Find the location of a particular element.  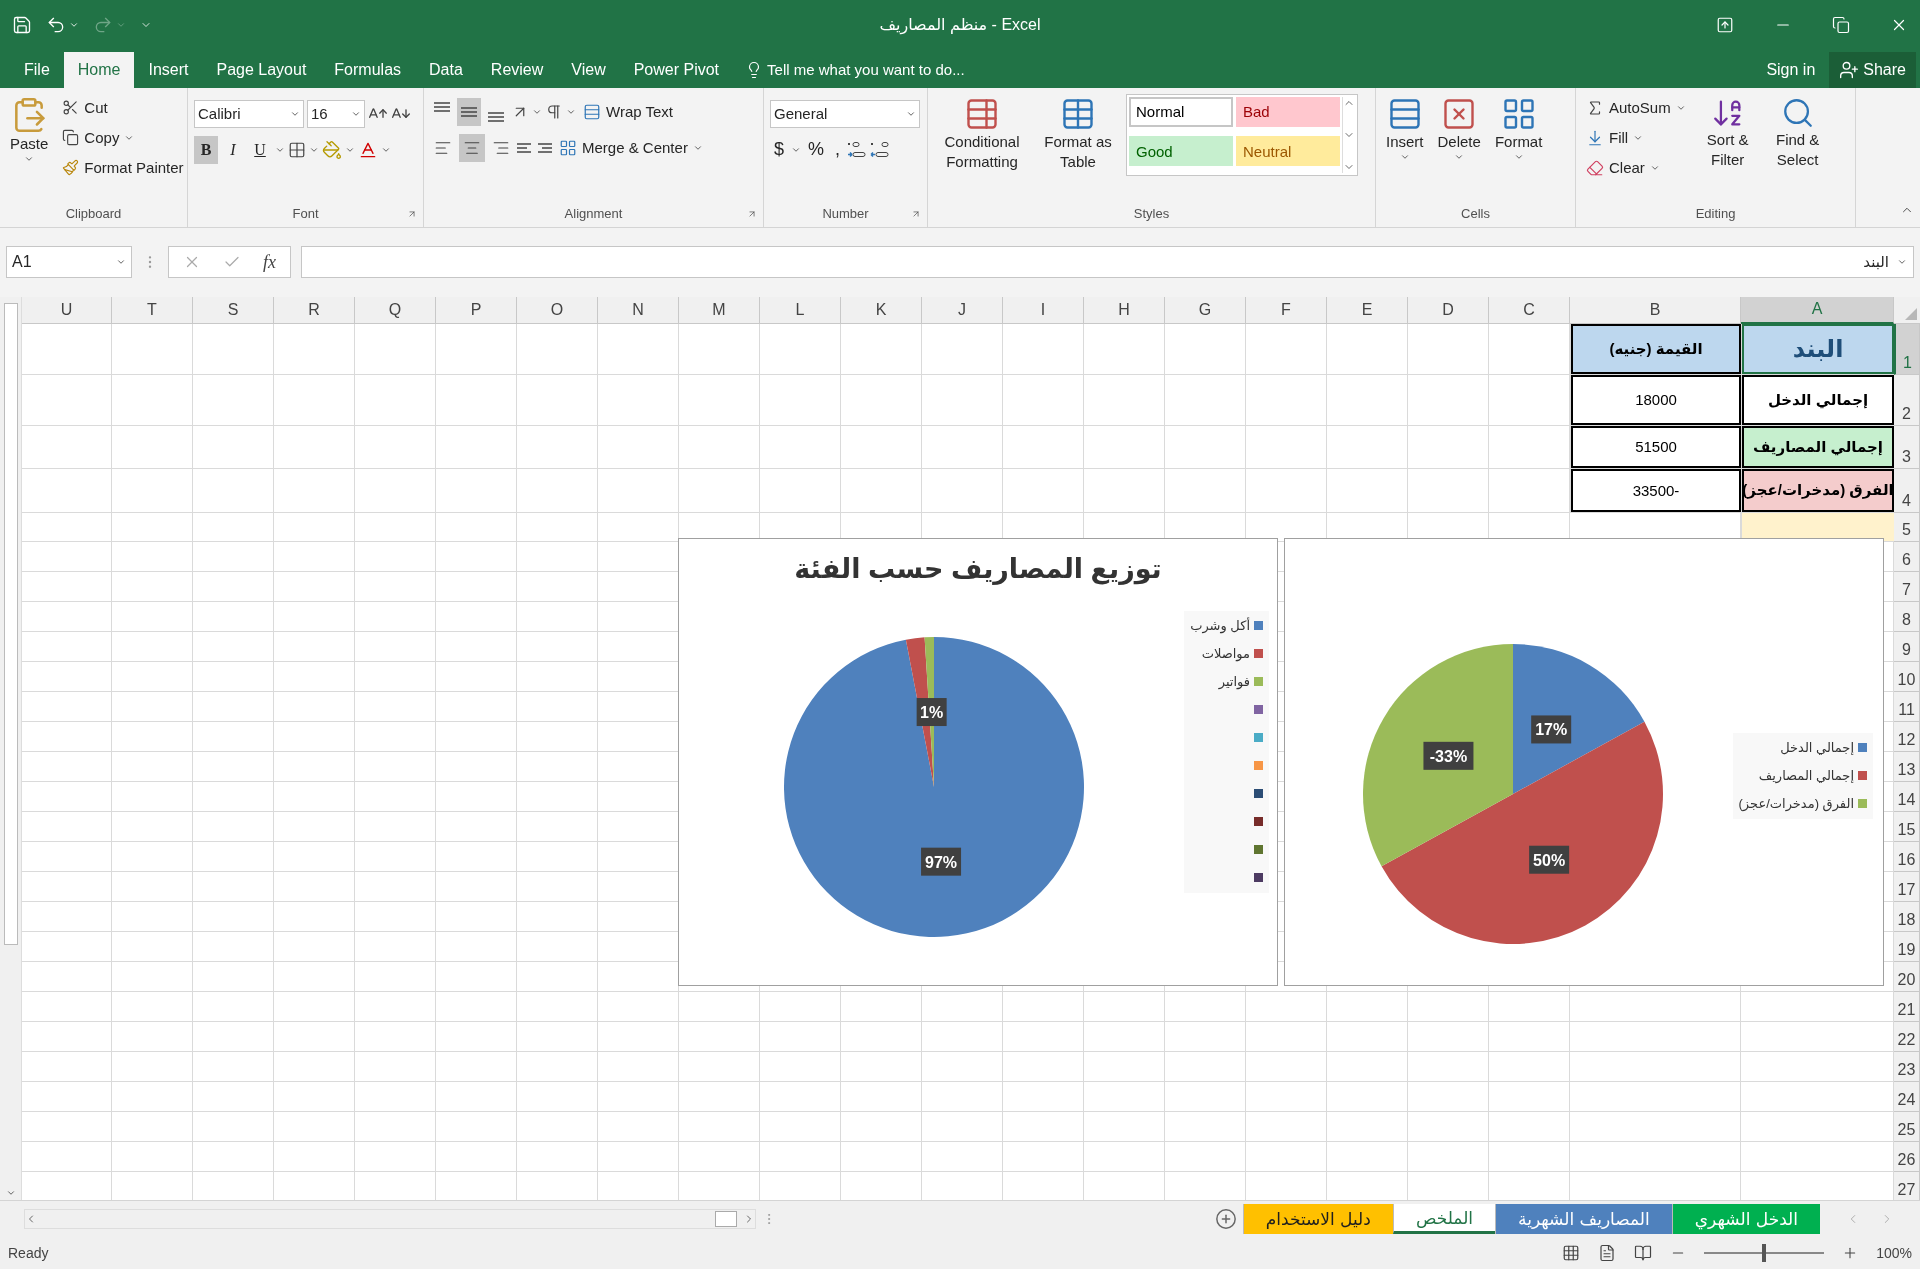

row-header: 6 is located at coordinates (1907, 556).